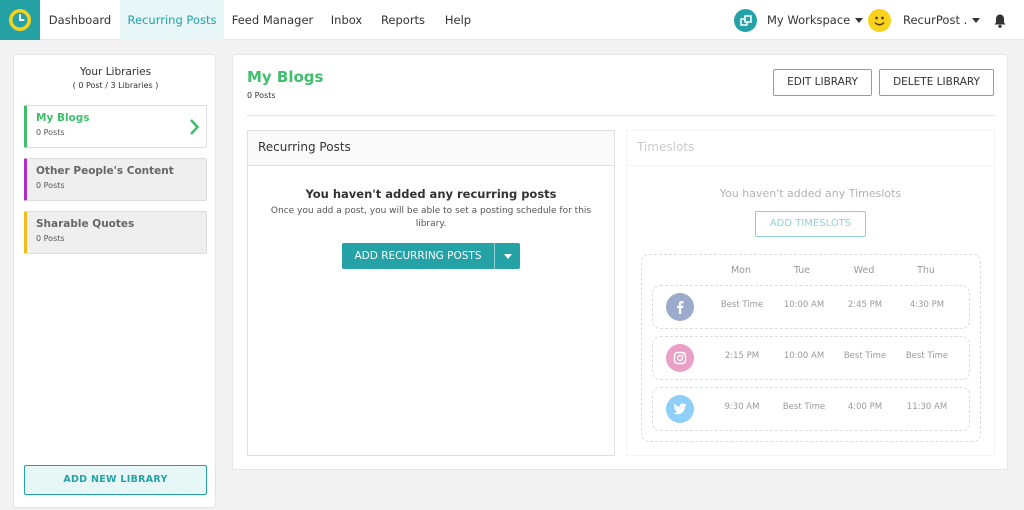 The height and width of the screenshot is (510, 1024). Describe the element at coordinates (431, 194) in the screenshot. I see `empty-state-title: You haven't added any recurring posts` at that location.